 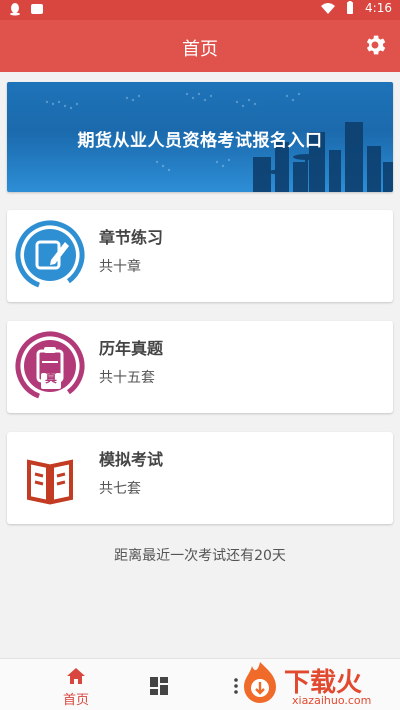 What do you see at coordinates (332, 700) in the screenshot?
I see `watermark-url: xiazaihuo.com` at bounding box center [332, 700].